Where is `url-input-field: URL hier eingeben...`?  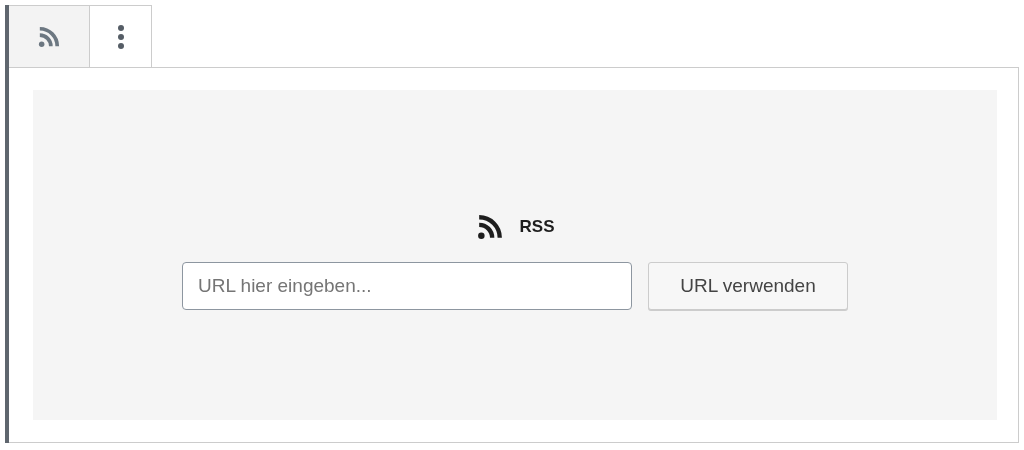
url-input-field: URL hier eingeben... is located at coordinates (407, 286).